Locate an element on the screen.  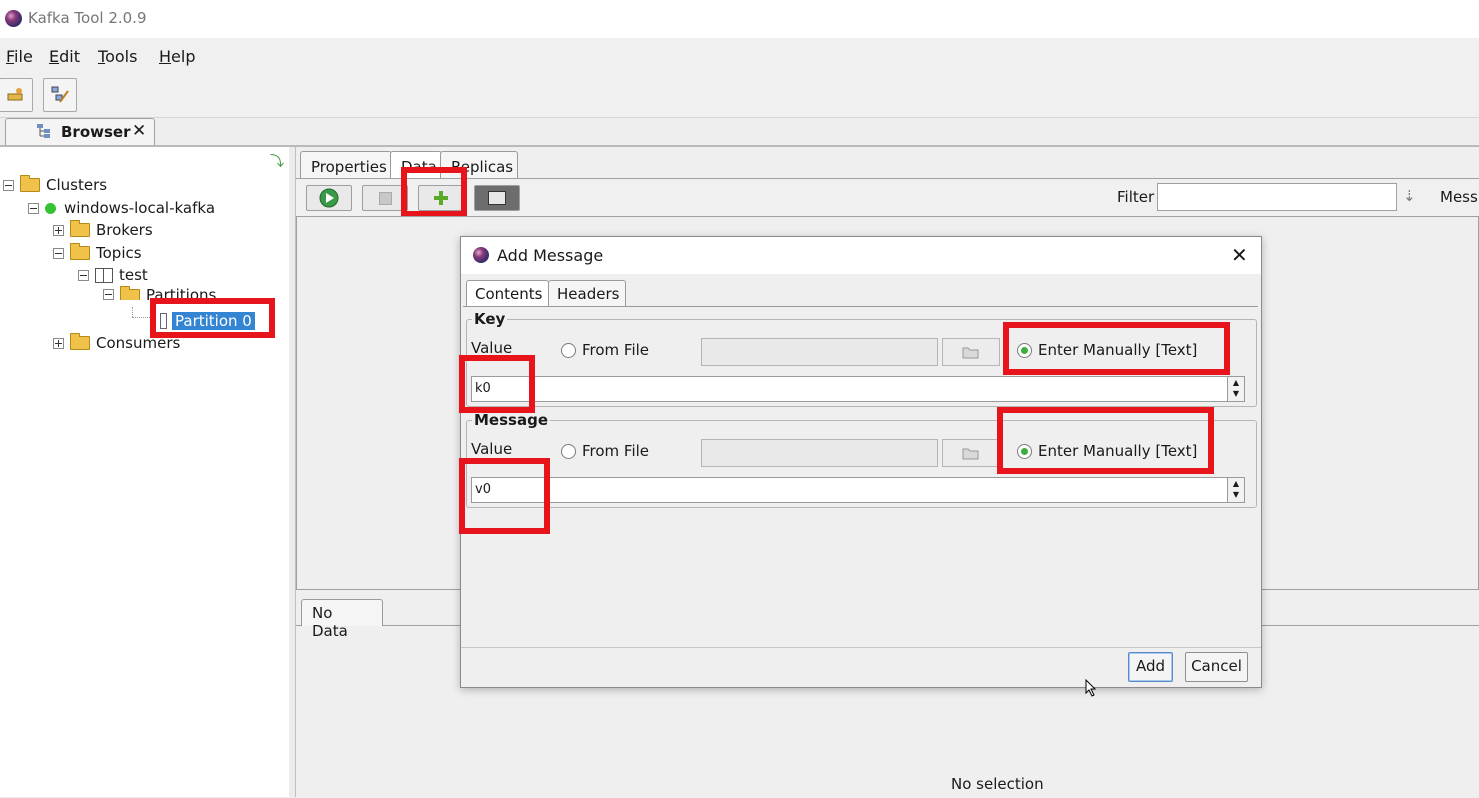
tree-label: Topics is located at coordinates (119, 253).